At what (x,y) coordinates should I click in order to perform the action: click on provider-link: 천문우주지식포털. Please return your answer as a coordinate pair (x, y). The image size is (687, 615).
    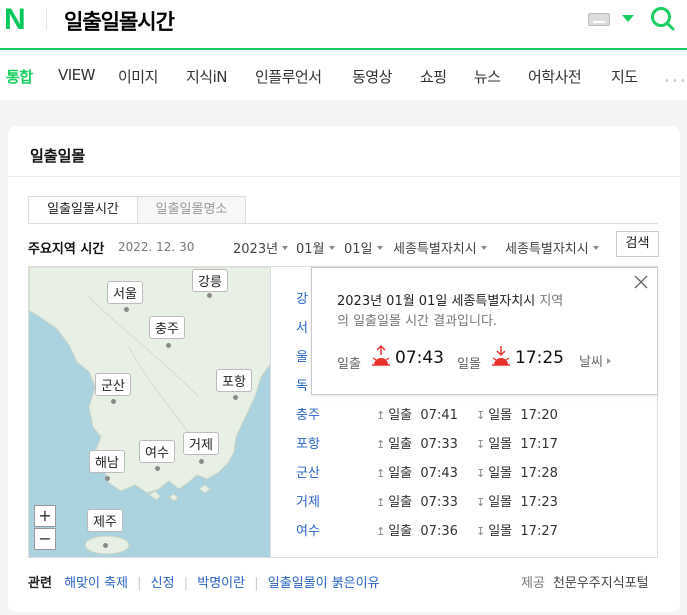
    Looking at the image, I should click on (601, 583).